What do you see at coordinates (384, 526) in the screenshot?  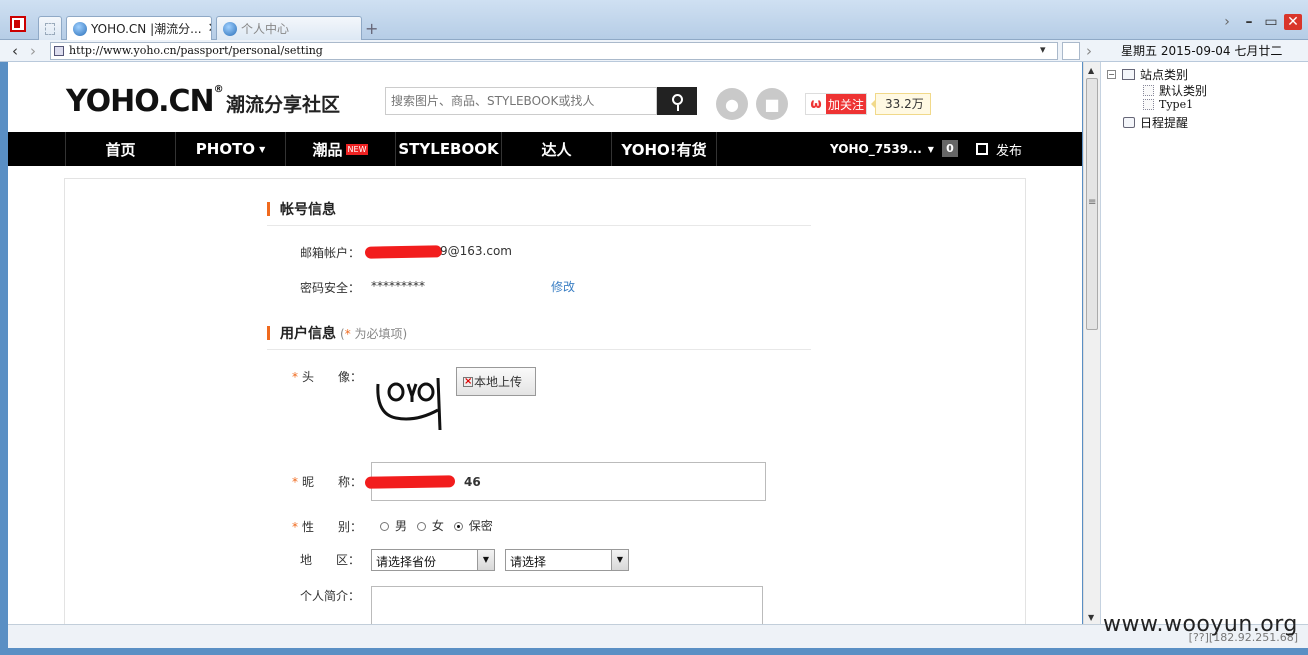 I see `gender-radio-male` at bounding box center [384, 526].